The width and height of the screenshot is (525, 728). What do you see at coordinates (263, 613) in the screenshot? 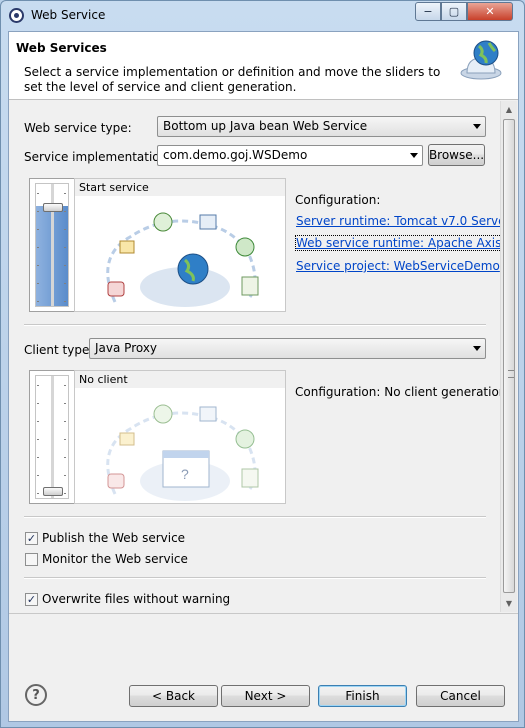
I see `footer-divider` at bounding box center [263, 613].